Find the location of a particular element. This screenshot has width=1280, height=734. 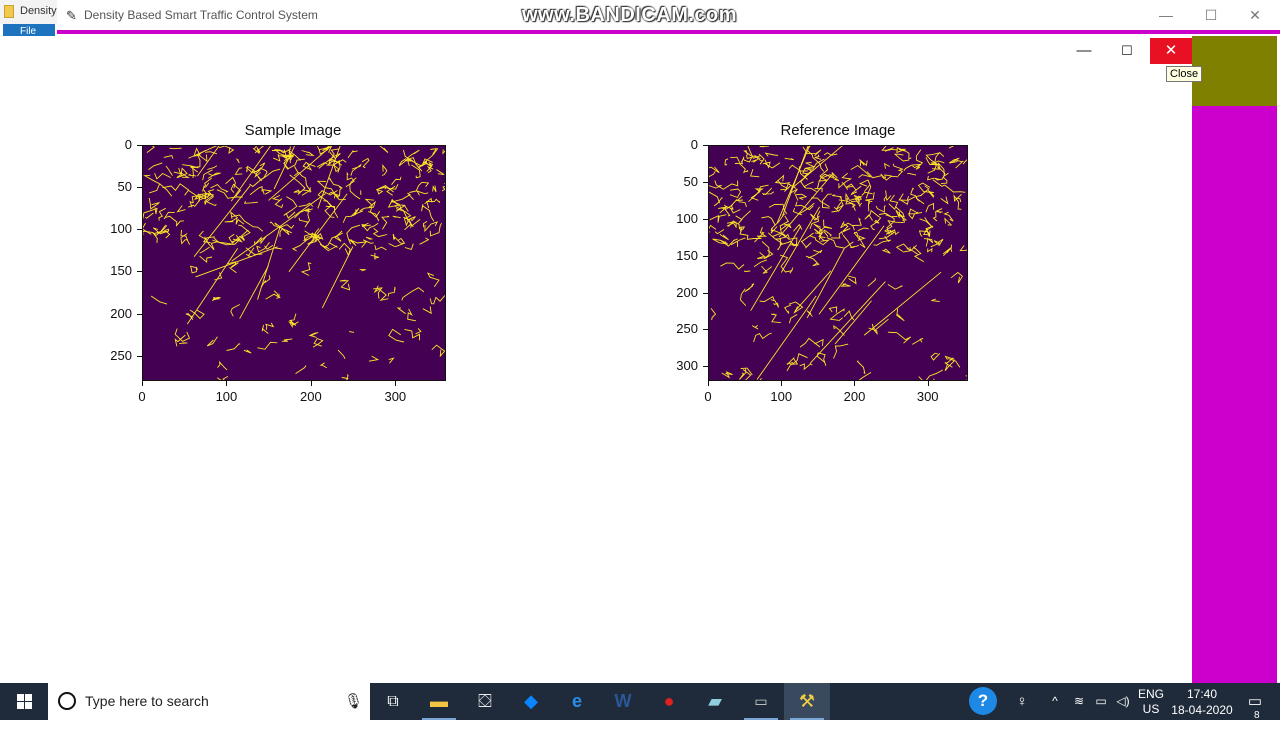

left-plot-title: Sample Image is located at coordinates (293, 130).